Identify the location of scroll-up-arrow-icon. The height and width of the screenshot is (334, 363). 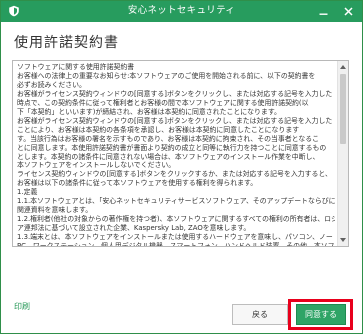
(343, 67).